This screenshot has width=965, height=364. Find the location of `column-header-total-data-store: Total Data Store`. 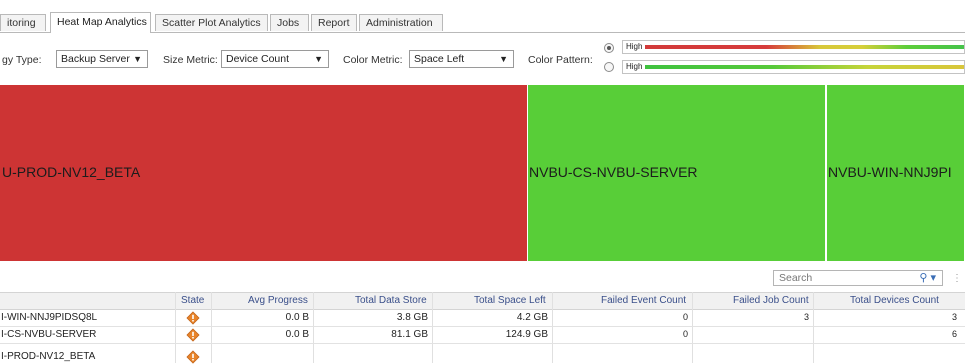

column-header-total-data-store: Total Data Store is located at coordinates (391, 300).